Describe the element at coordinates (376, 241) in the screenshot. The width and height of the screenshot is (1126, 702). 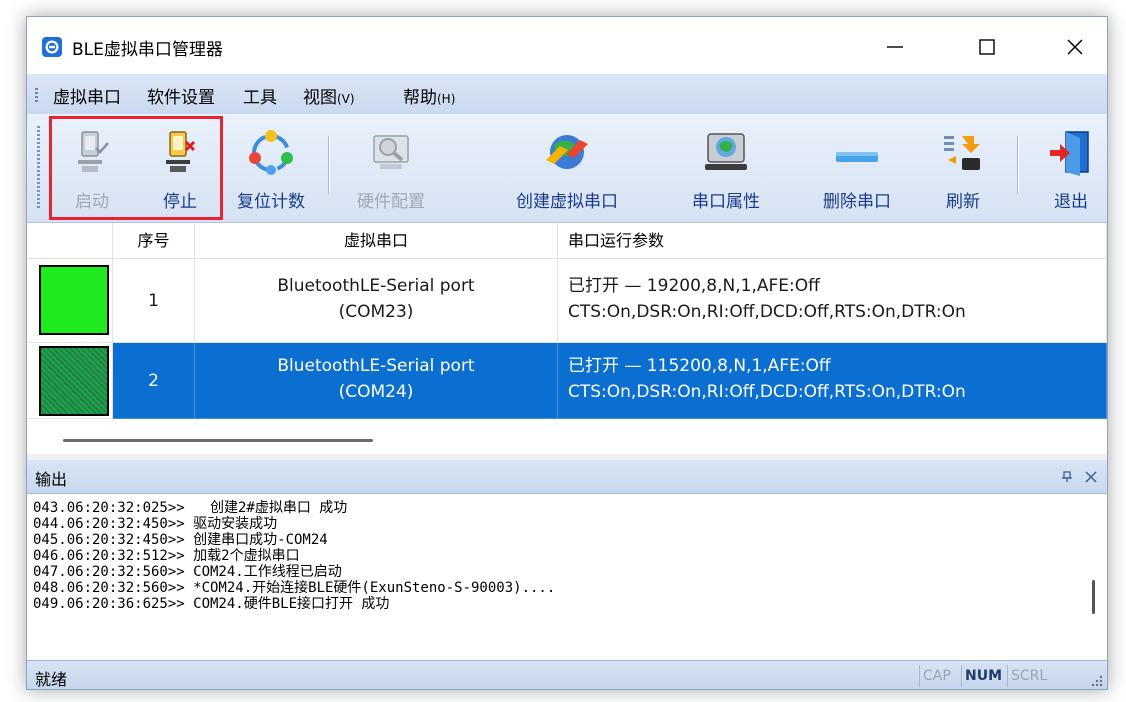
I see `column-header-port: 虚拟串口` at that location.